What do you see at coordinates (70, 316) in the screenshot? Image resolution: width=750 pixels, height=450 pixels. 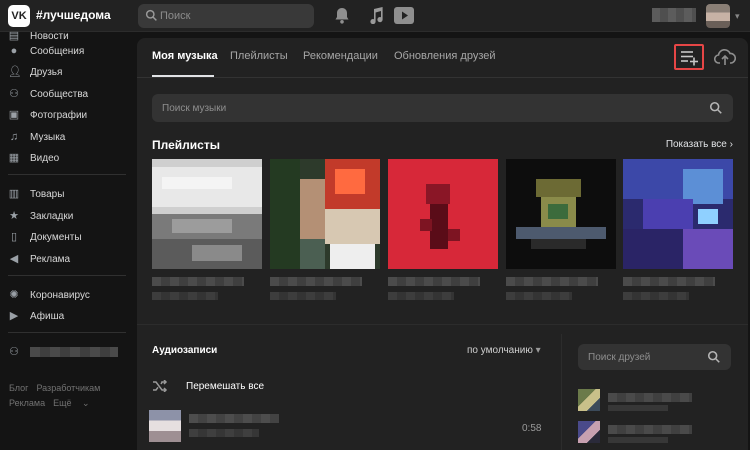 I see `sidebar-item-afisha: ▶ Афиша` at bounding box center [70, 316].